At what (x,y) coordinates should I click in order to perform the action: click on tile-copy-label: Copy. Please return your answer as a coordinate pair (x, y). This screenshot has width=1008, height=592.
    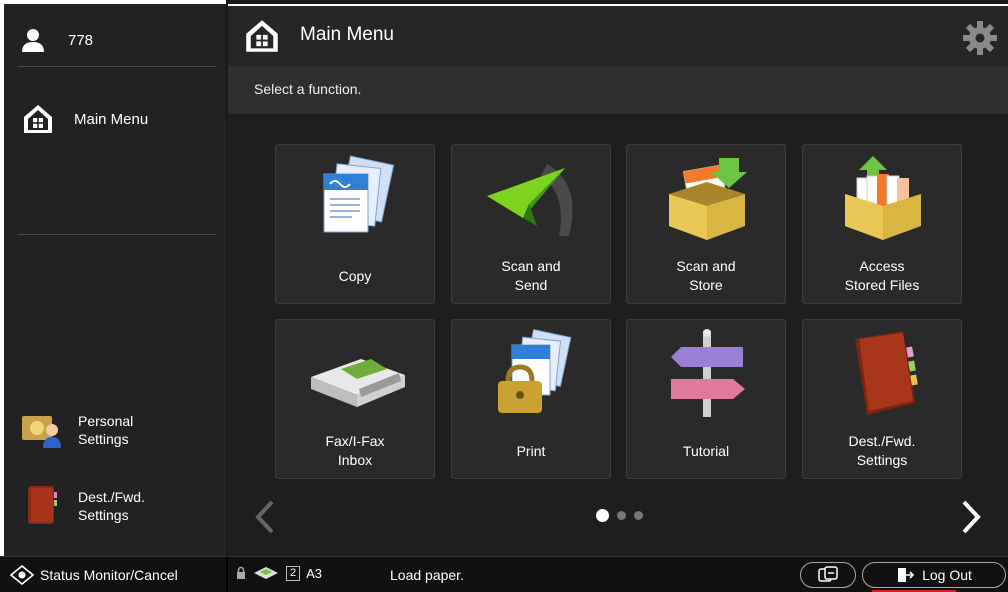
    Looking at the image, I should click on (355, 275).